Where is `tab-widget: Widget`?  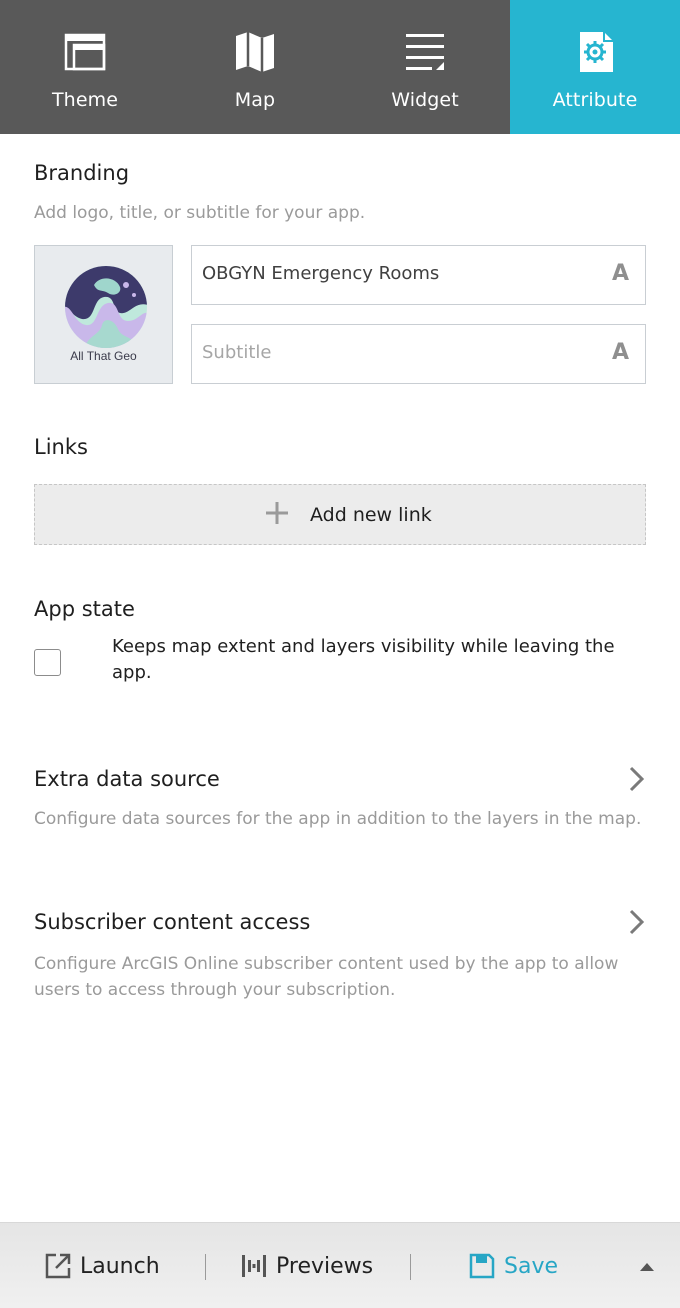
tab-widget: Widget is located at coordinates (425, 67).